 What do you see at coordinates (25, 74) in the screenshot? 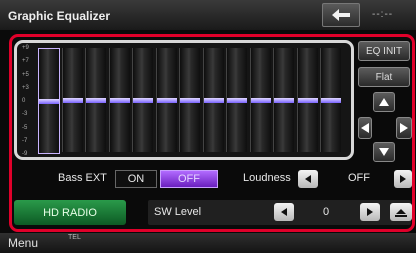
I see `db-scale-label: +5` at bounding box center [25, 74].